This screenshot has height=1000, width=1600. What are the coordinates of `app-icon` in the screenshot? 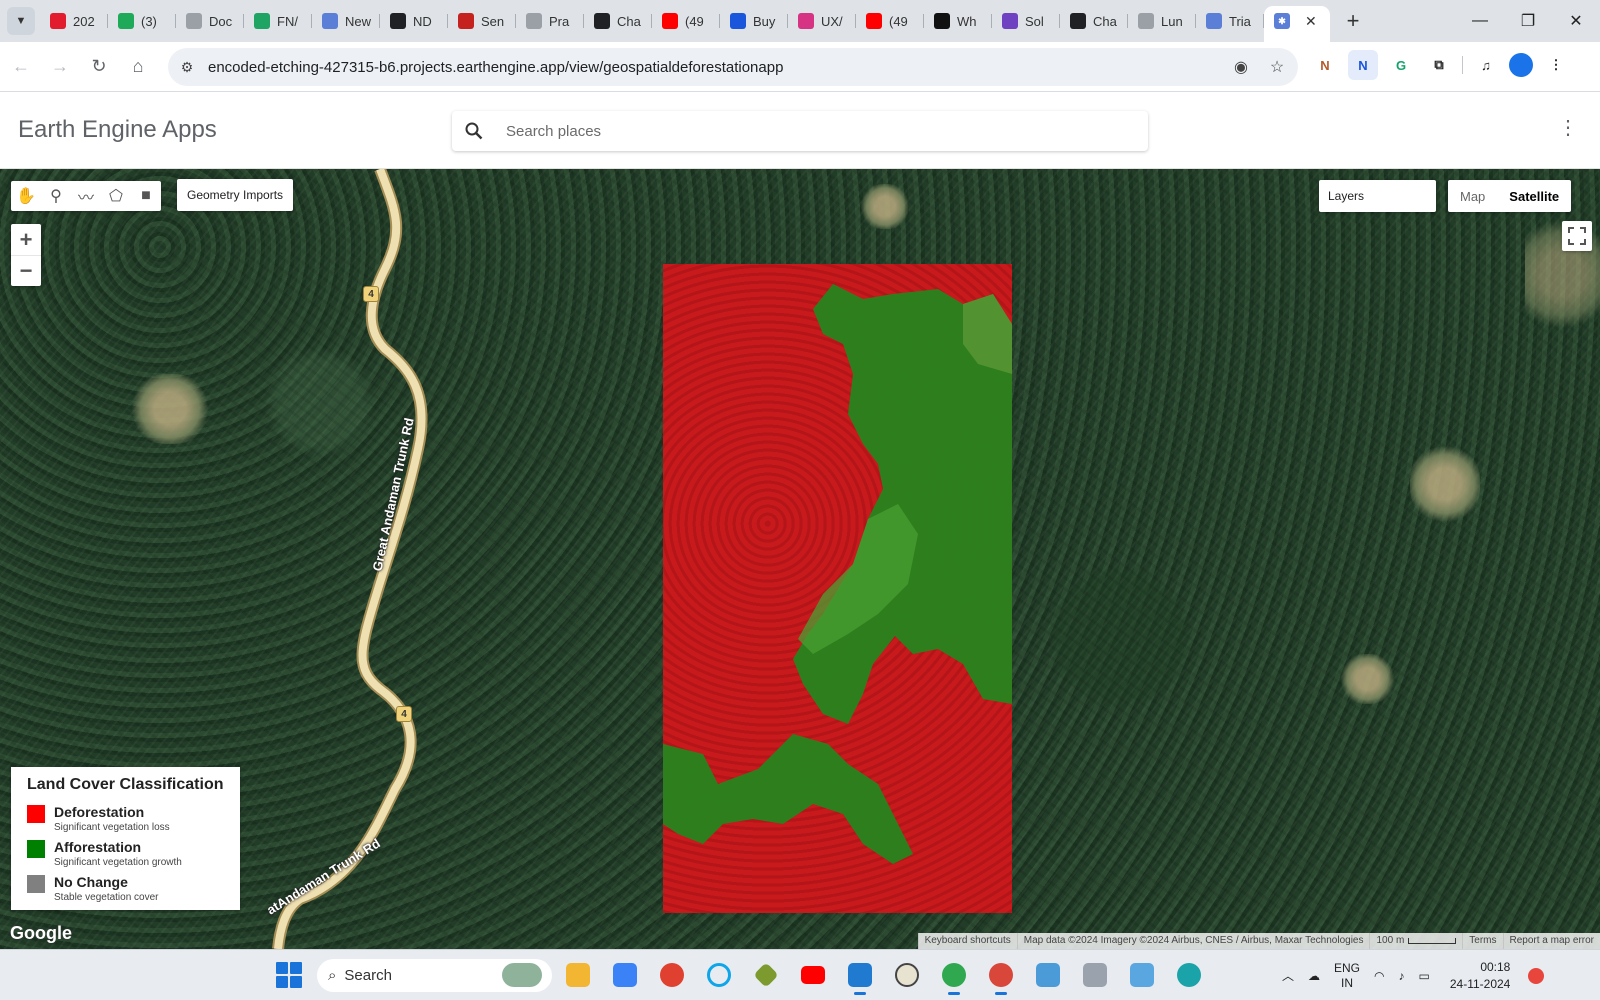 It's located at (625, 975).